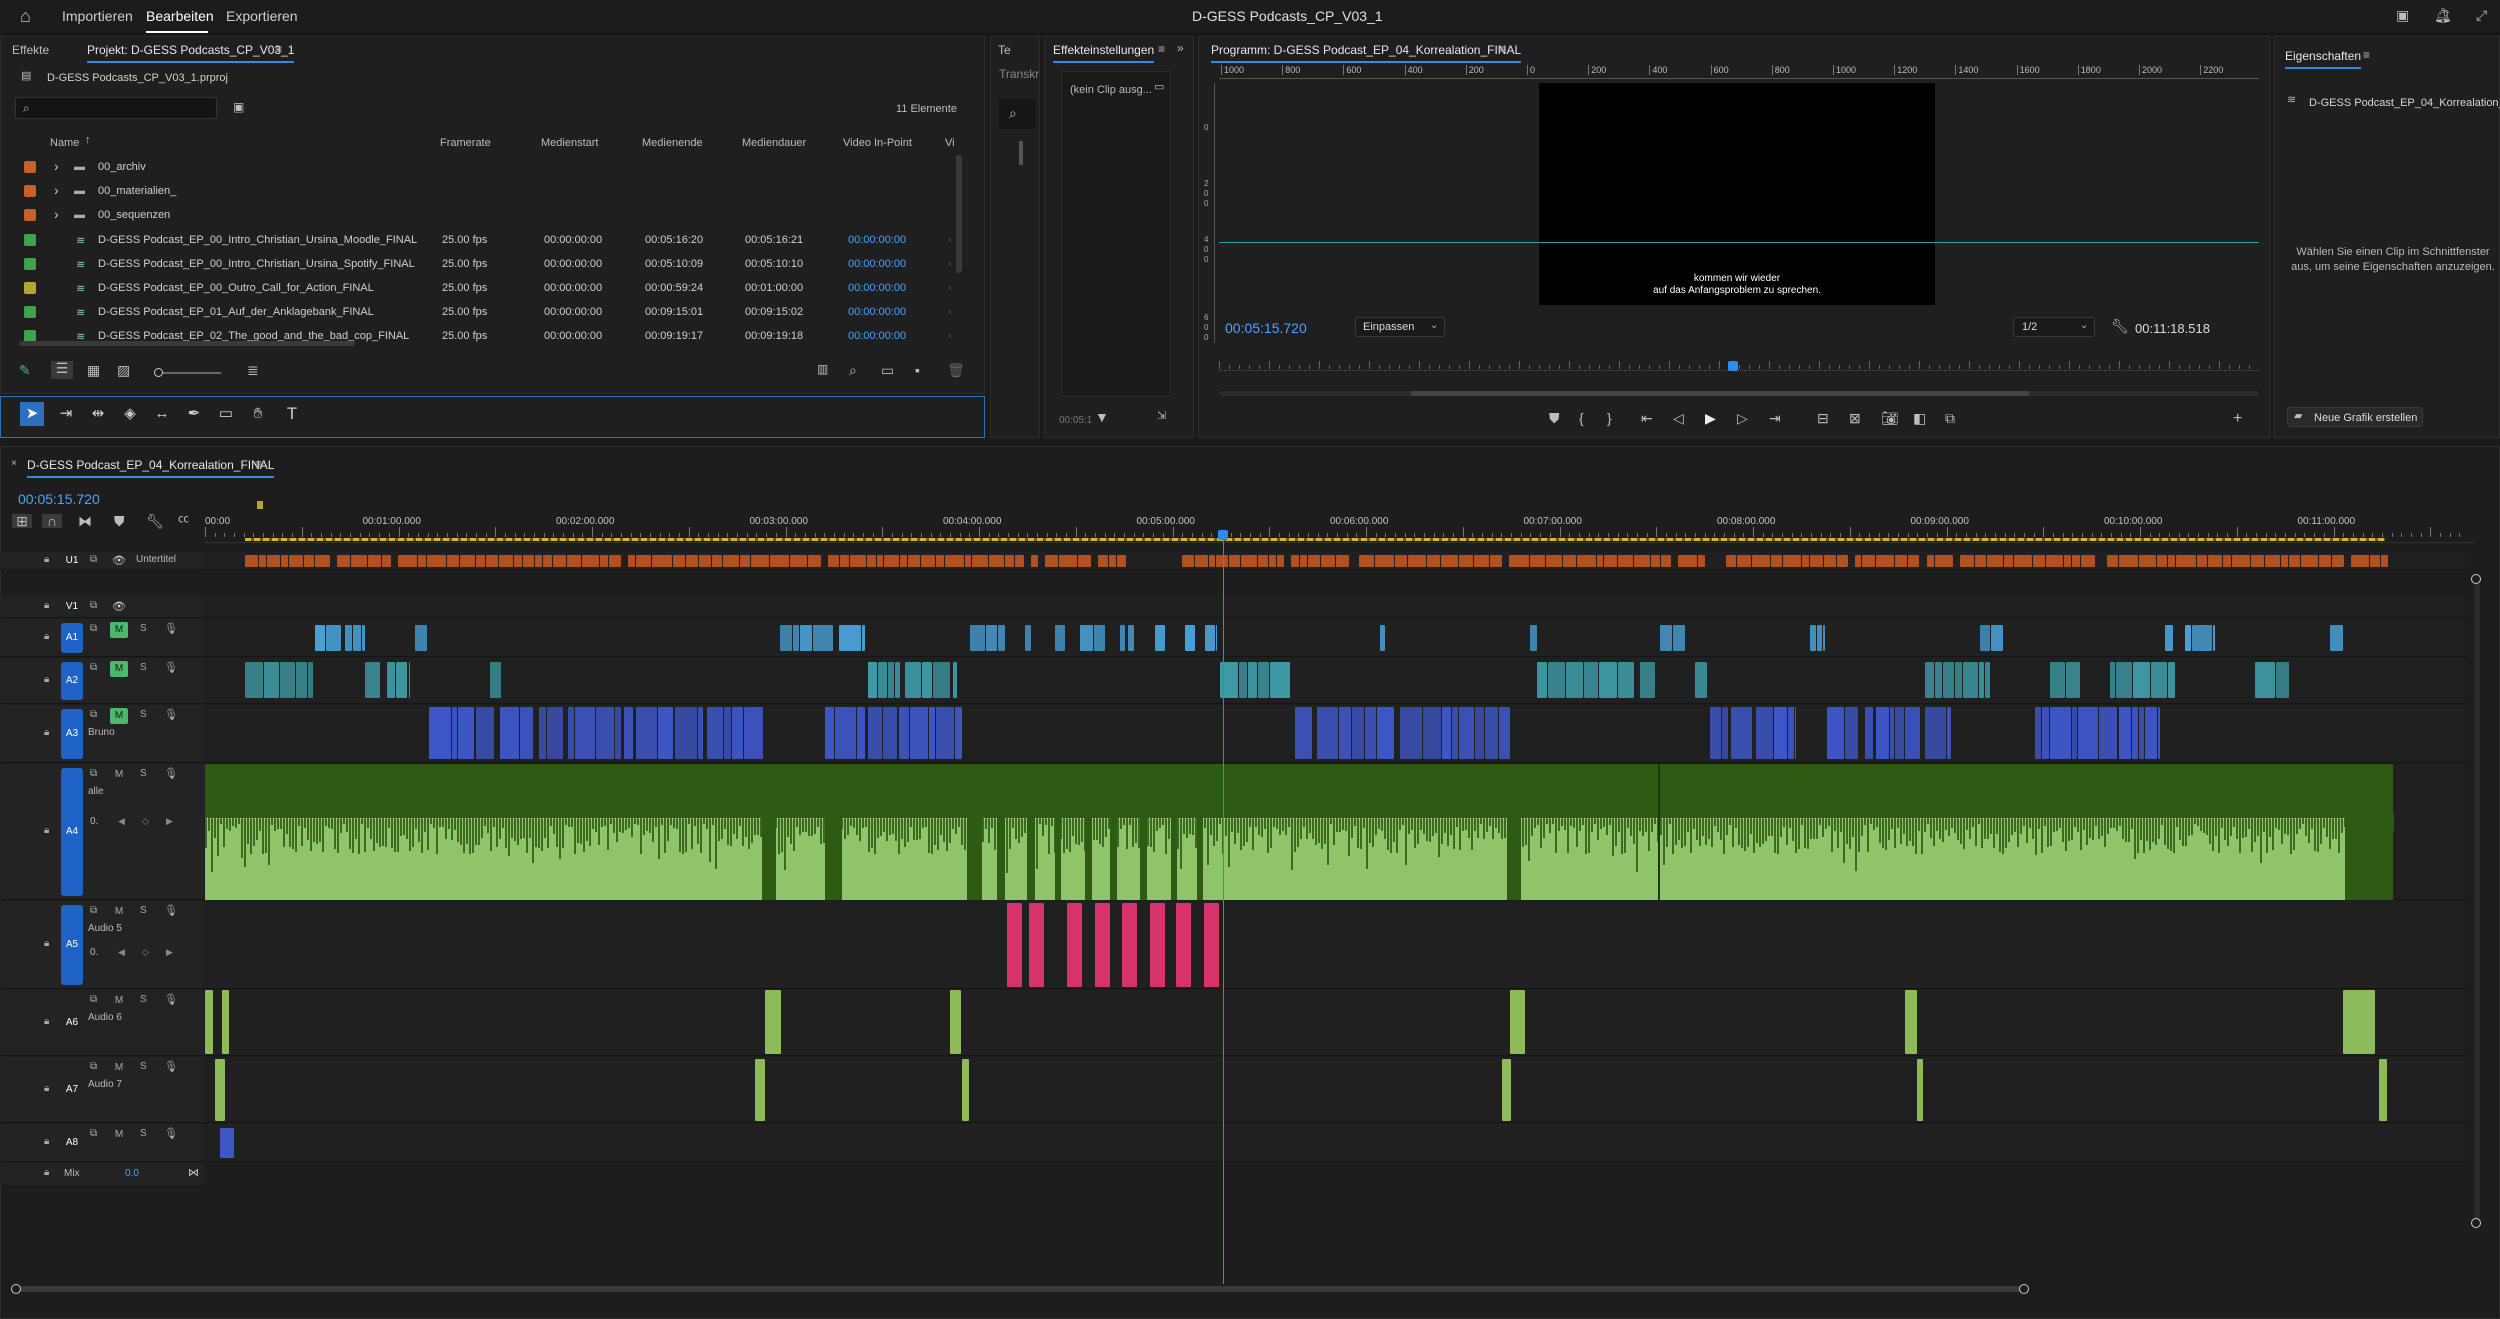 Image resolution: width=2500 pixels, height=1319 pixels. I want to click on rectangle-tool-icon: ▭, so click(226, 414).